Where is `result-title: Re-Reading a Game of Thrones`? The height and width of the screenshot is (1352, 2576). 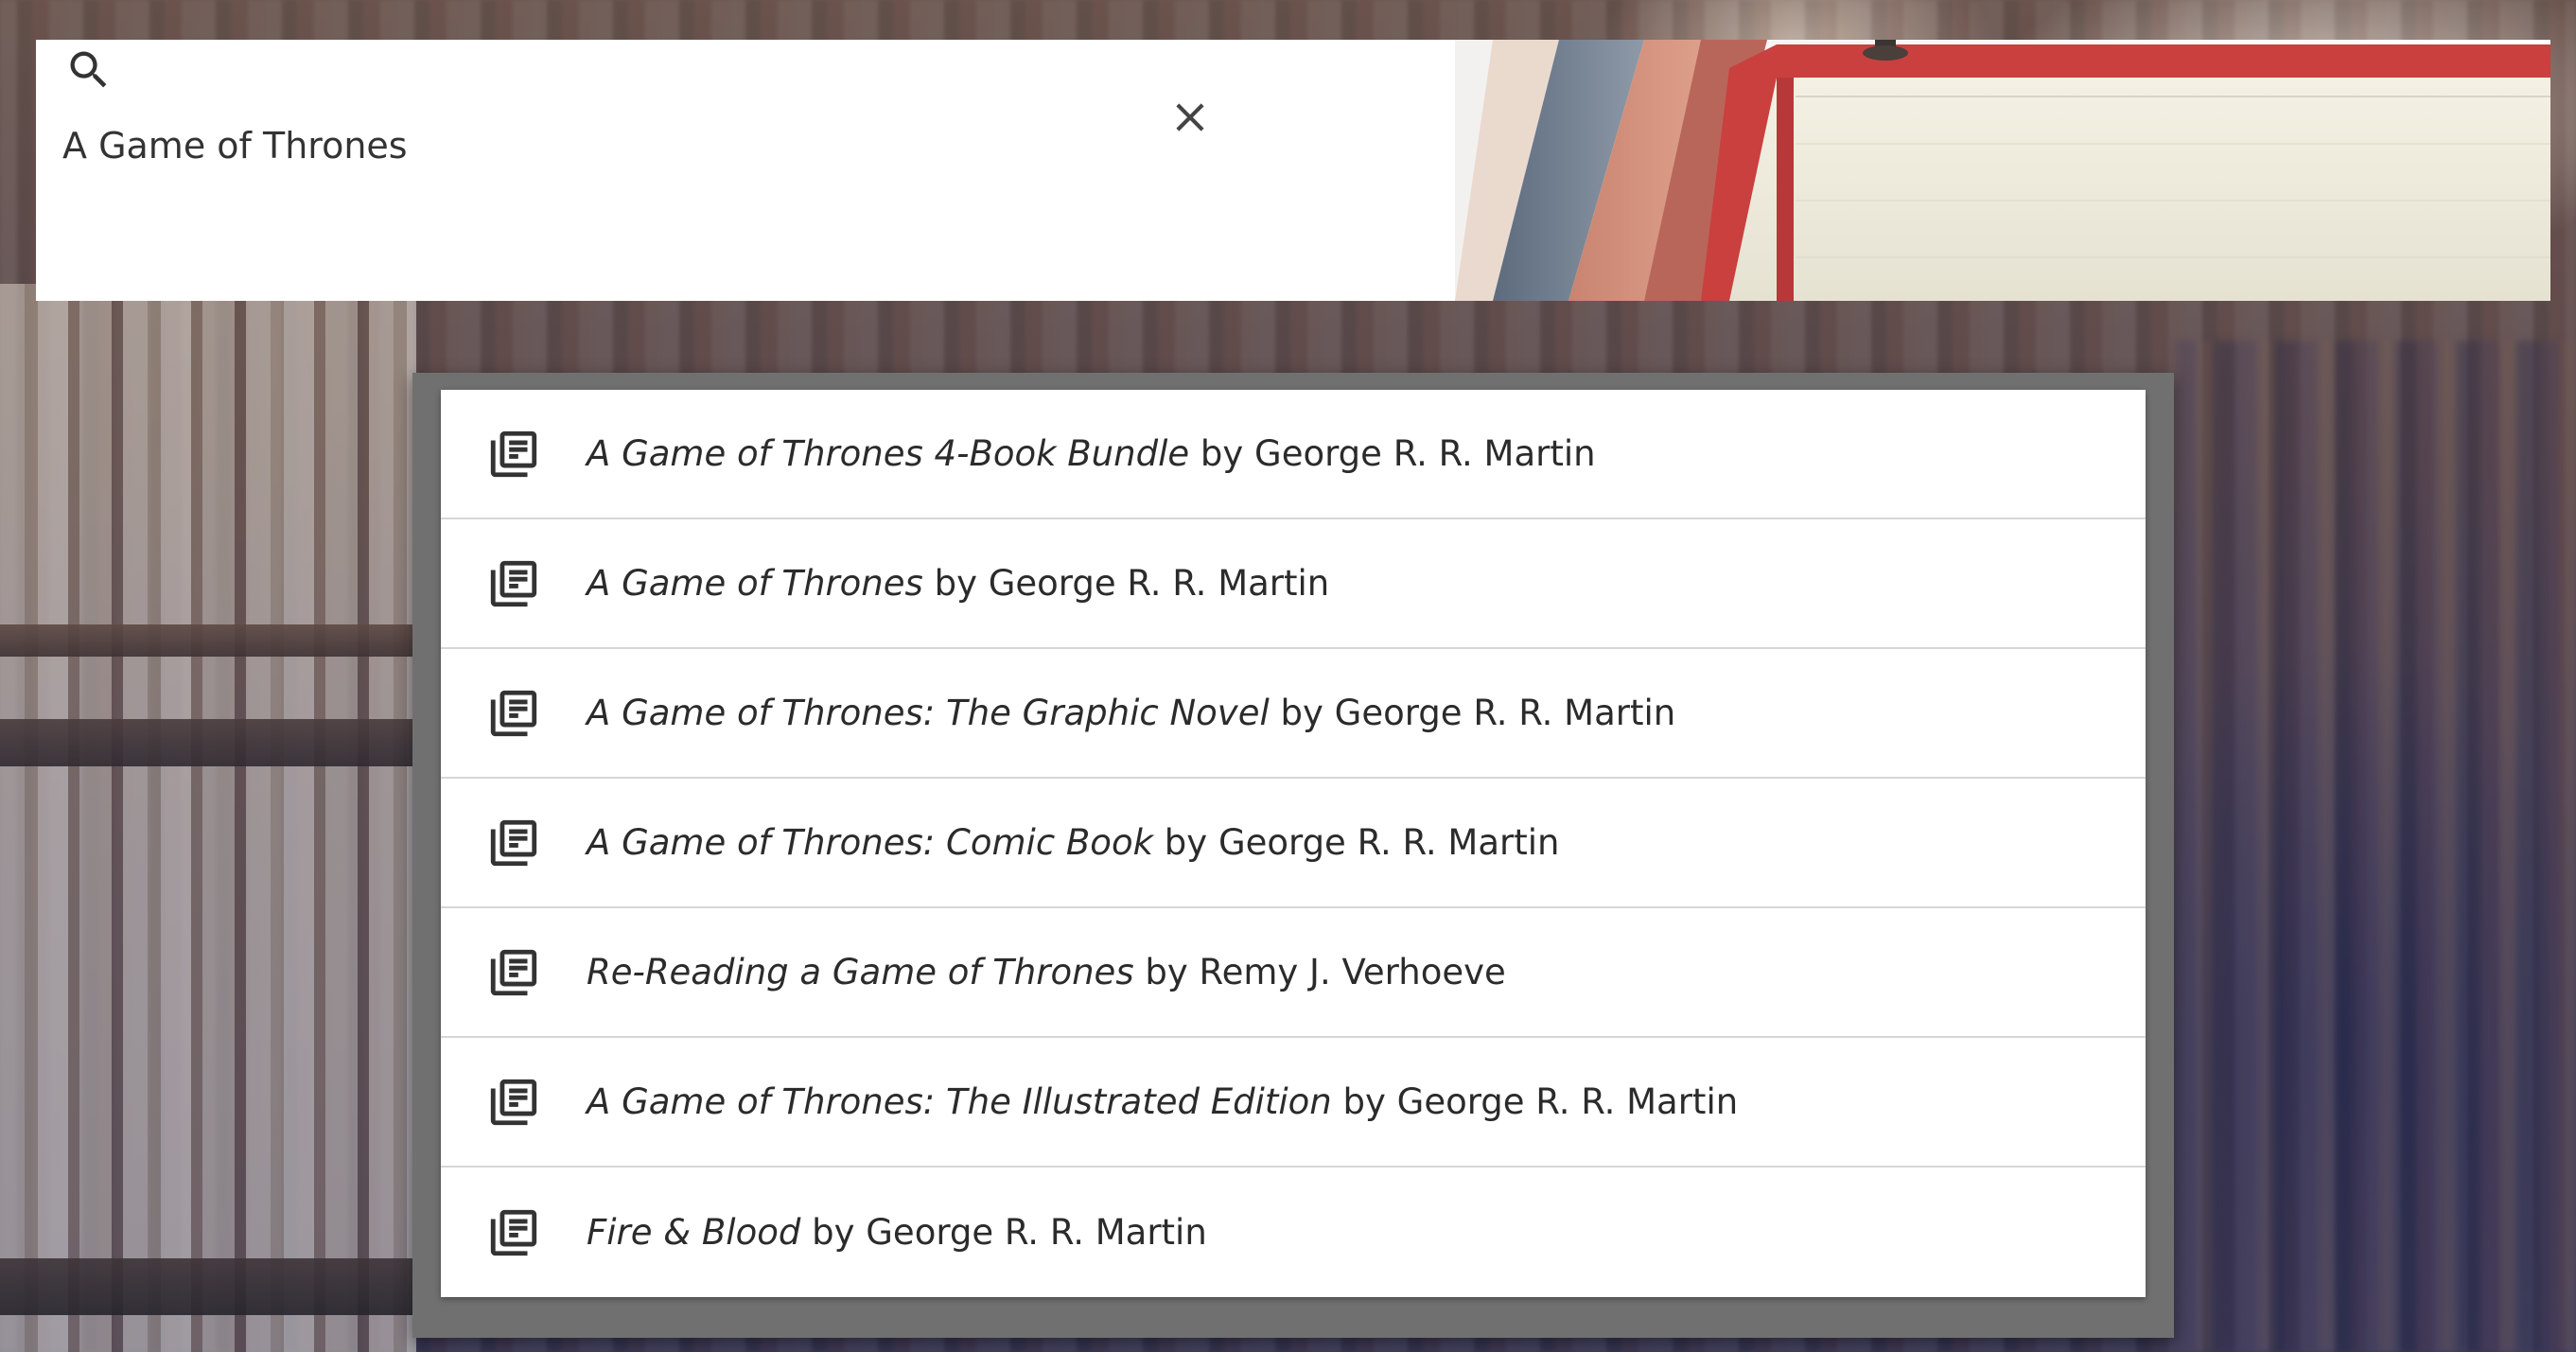
result-title: Re-Reading a Game of Thrones is located at coordinates (861, 972).